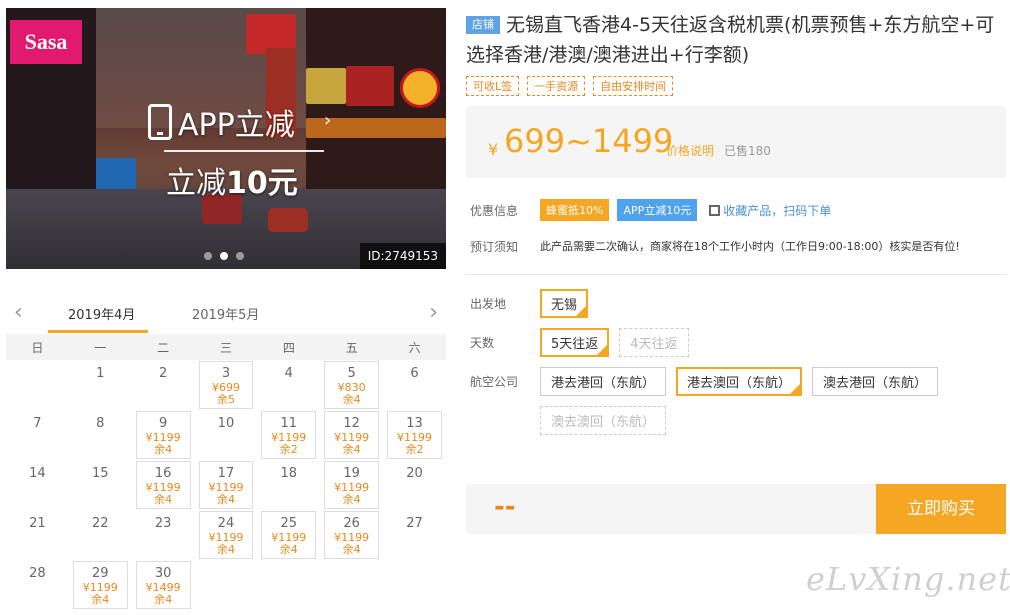 This screenshot has width=1010, height=615. Describe the element at coordinates (575, 210) in the screenshot. I see `honey-discount-badge: 蜂蜜抵10%` at that location.